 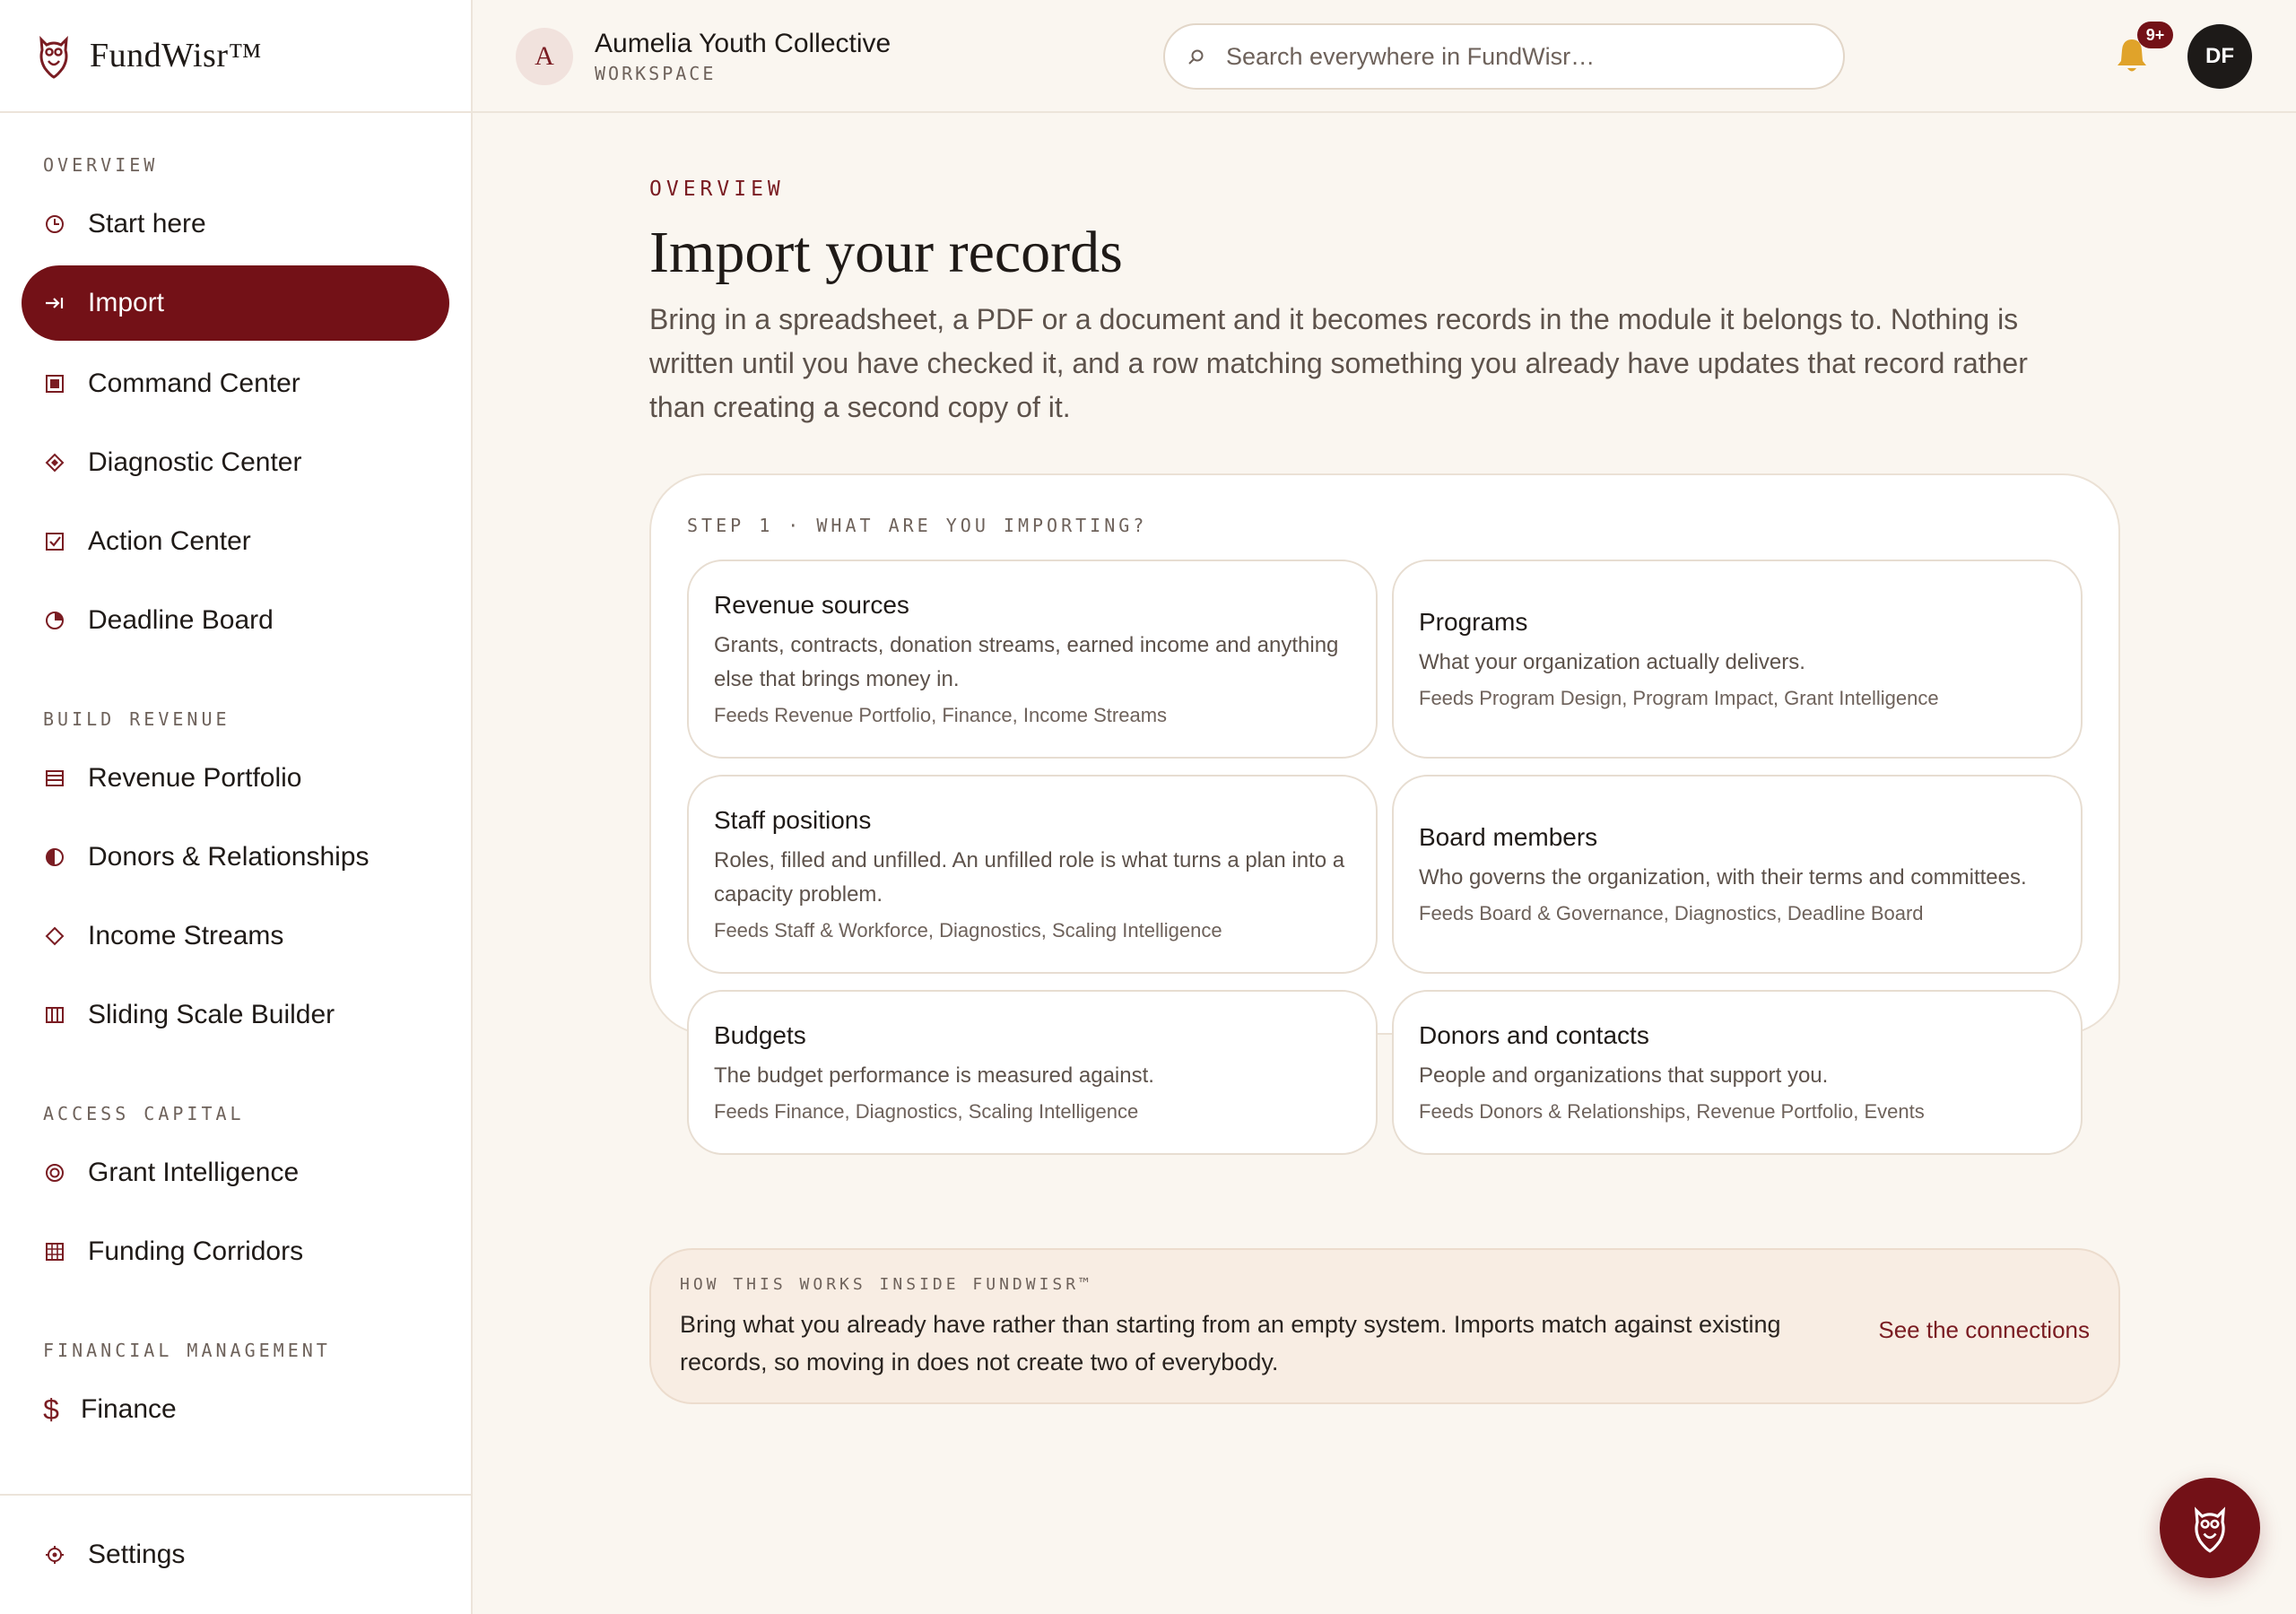 I want to click on sidebar-item-action-center: Action Center, so click(x=235, y=541).